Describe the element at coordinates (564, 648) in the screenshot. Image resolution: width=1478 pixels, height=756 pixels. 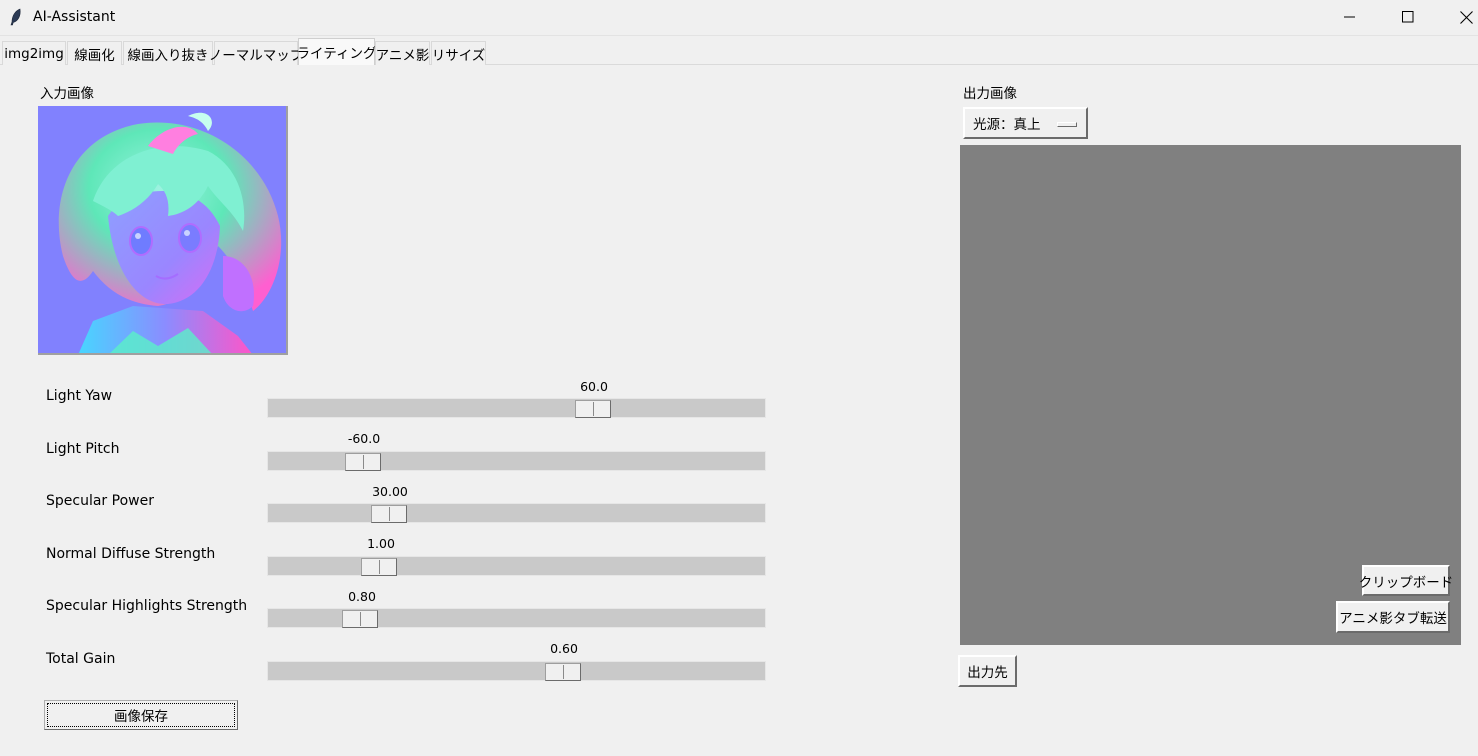
I see `total-gain-value: 0.60` at that location.